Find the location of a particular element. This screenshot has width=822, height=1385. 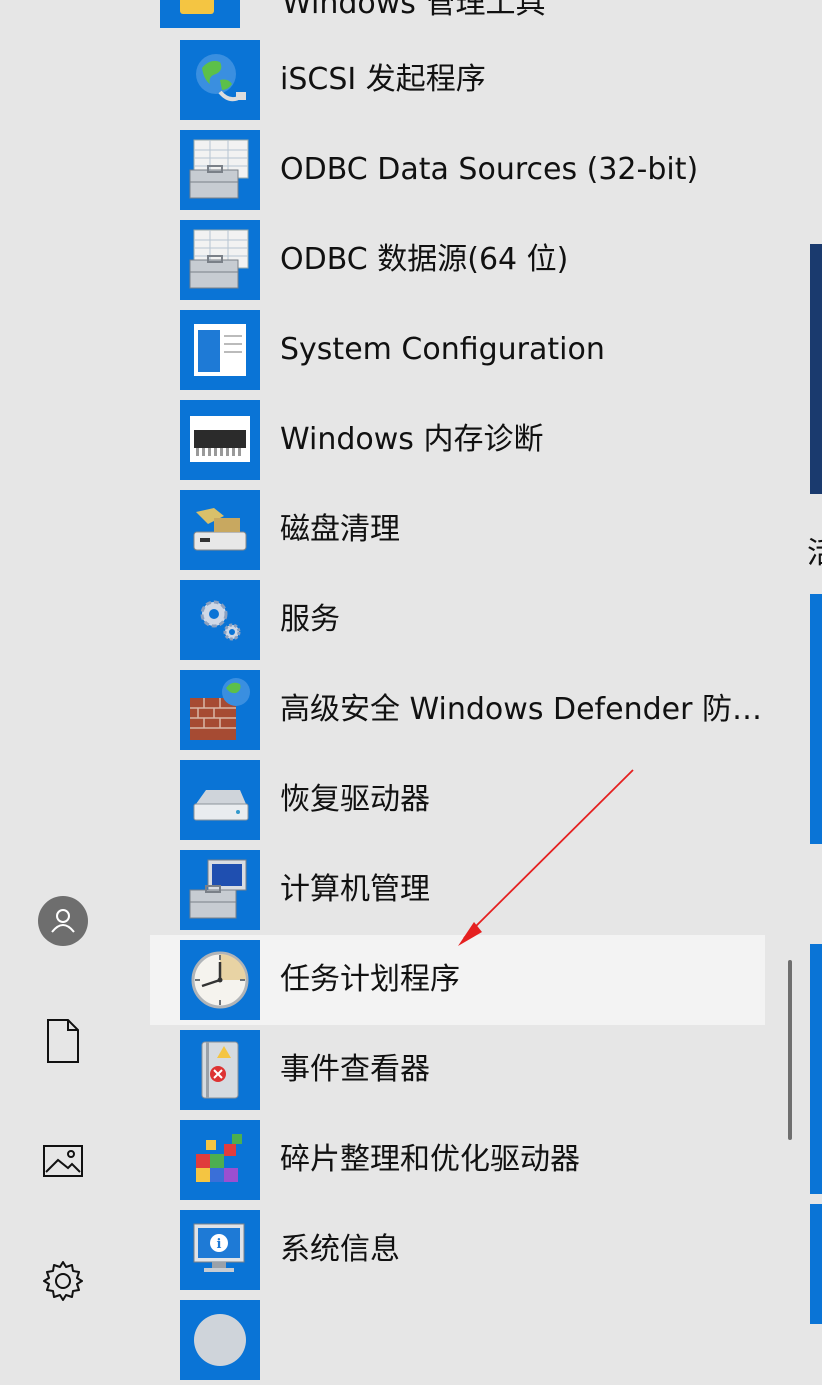

app-item-system-configuration: System Configuration is located at coordinates (457, 350).